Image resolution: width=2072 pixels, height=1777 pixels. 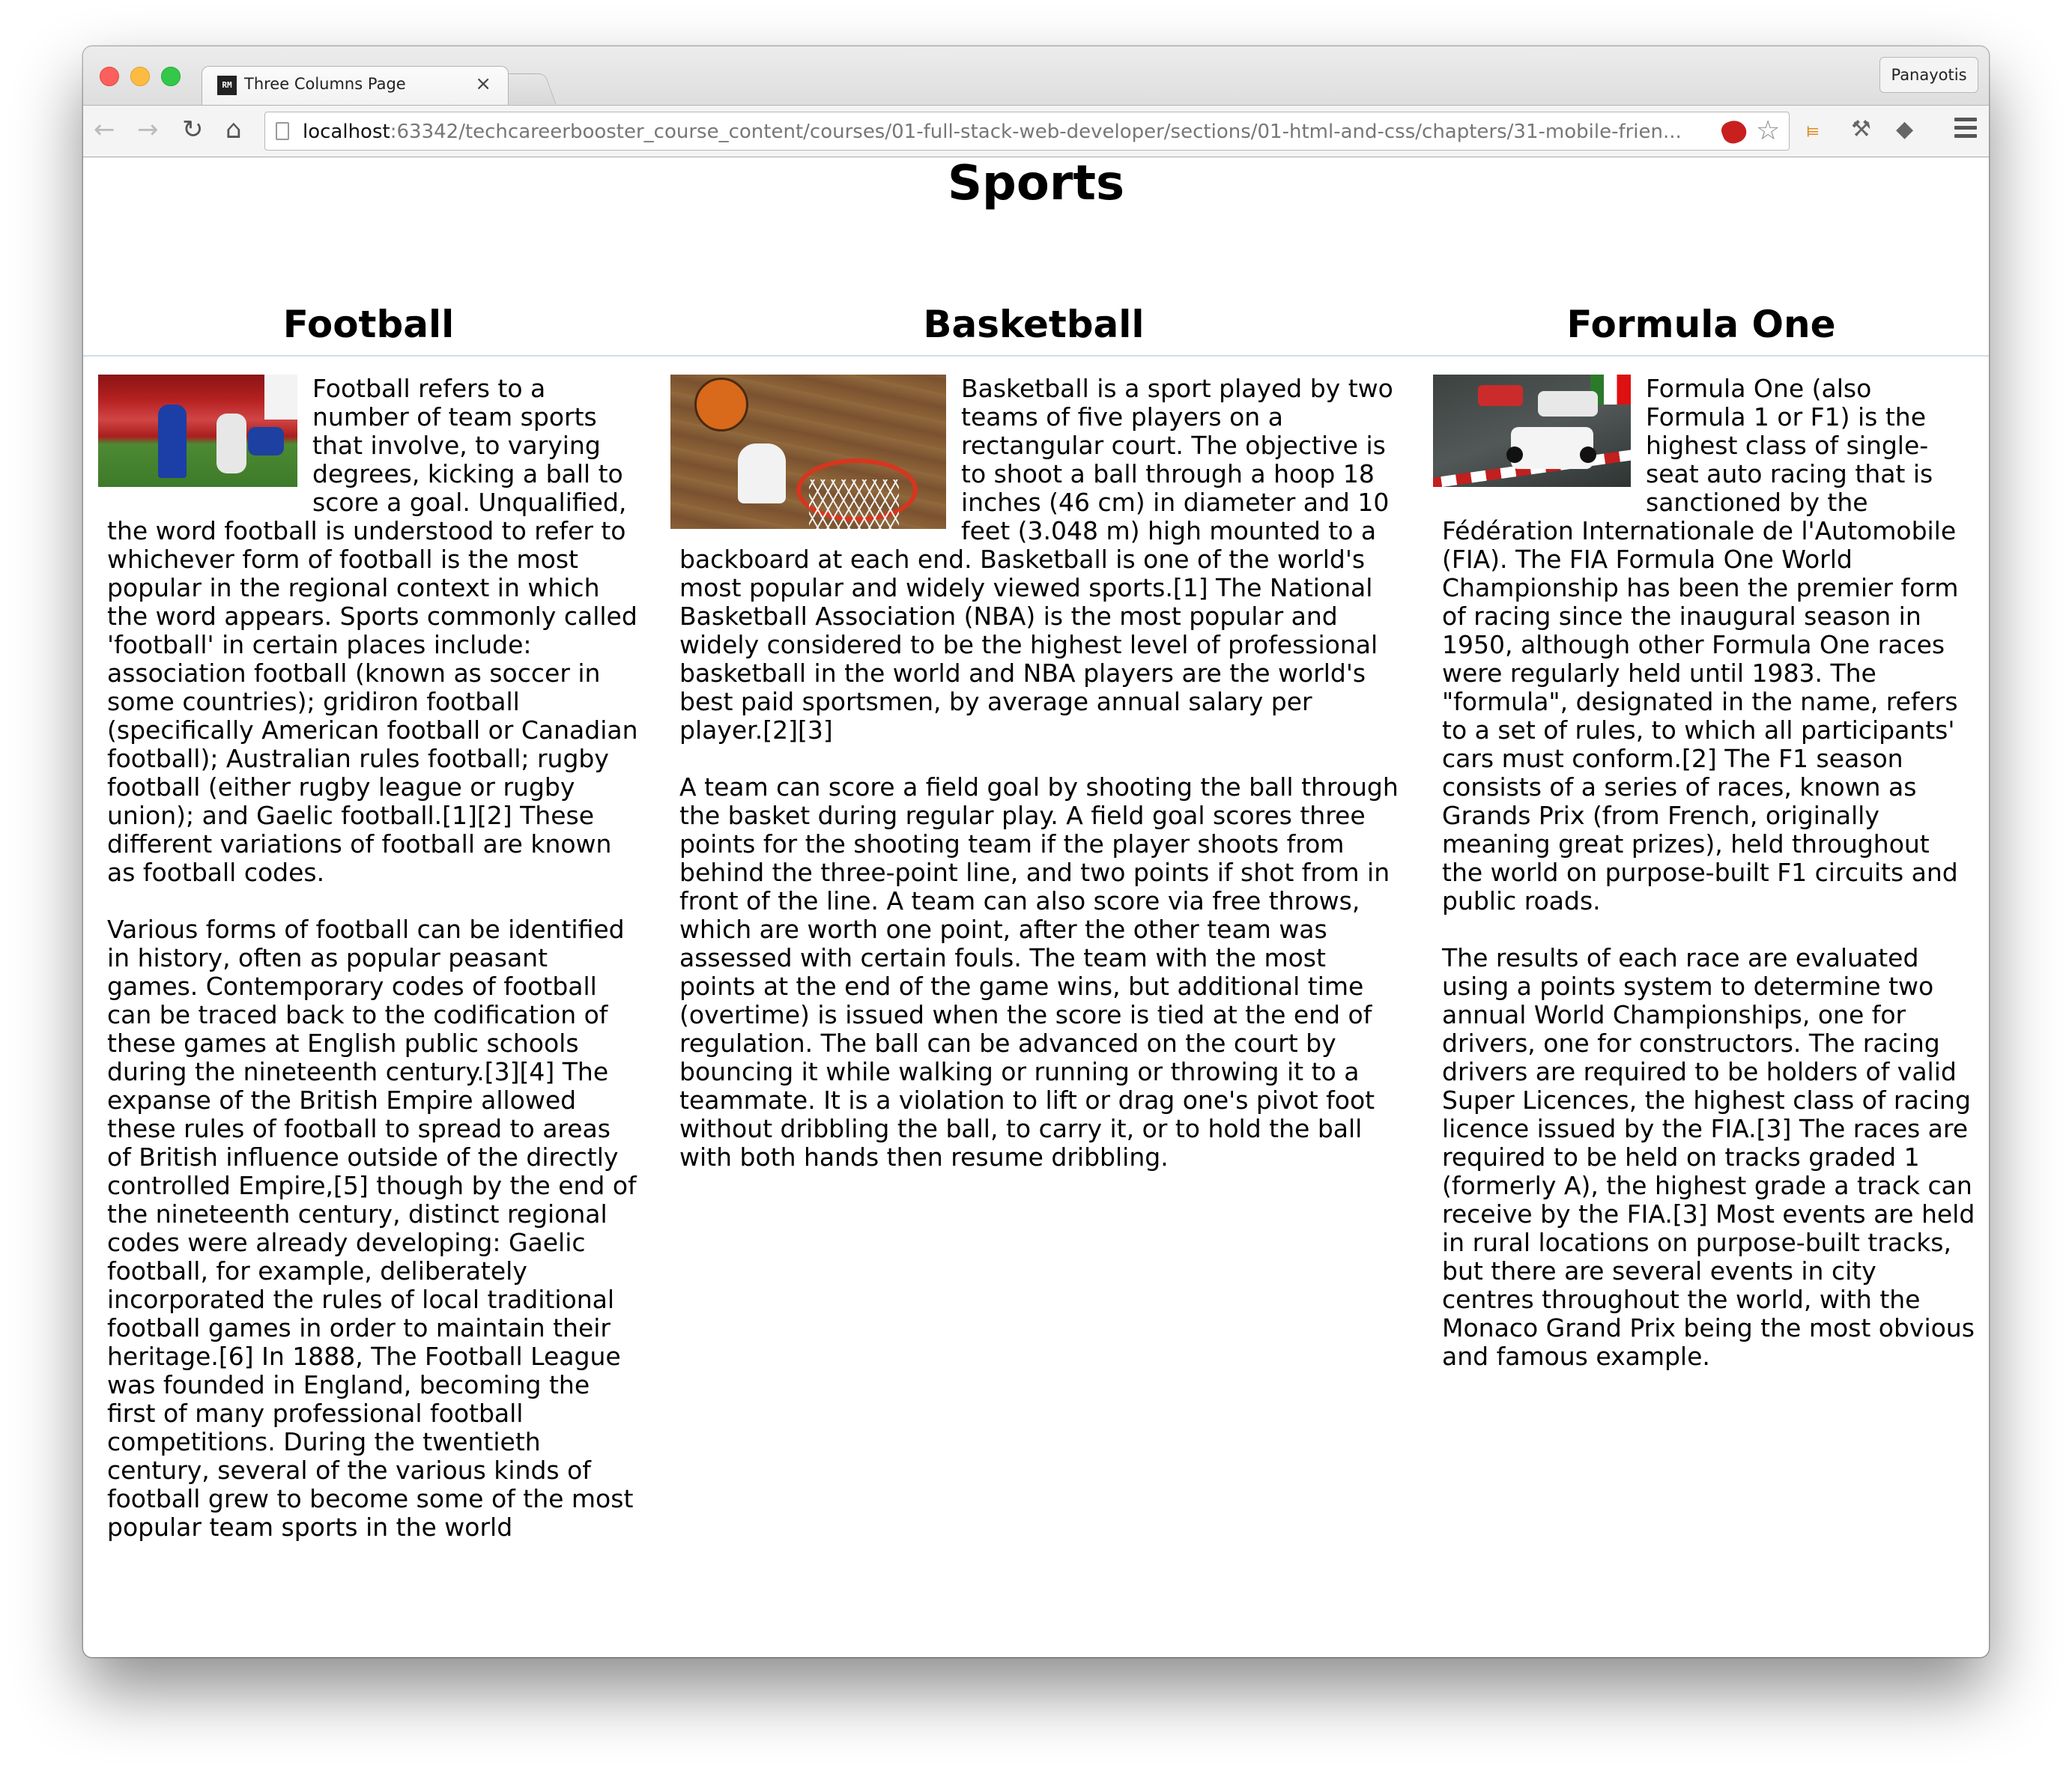 What do you see at coordinates (1813, 129) in the screenshot?
I see `bookmark-extension-icon: ⫢` at bounding box center [1813, 129].